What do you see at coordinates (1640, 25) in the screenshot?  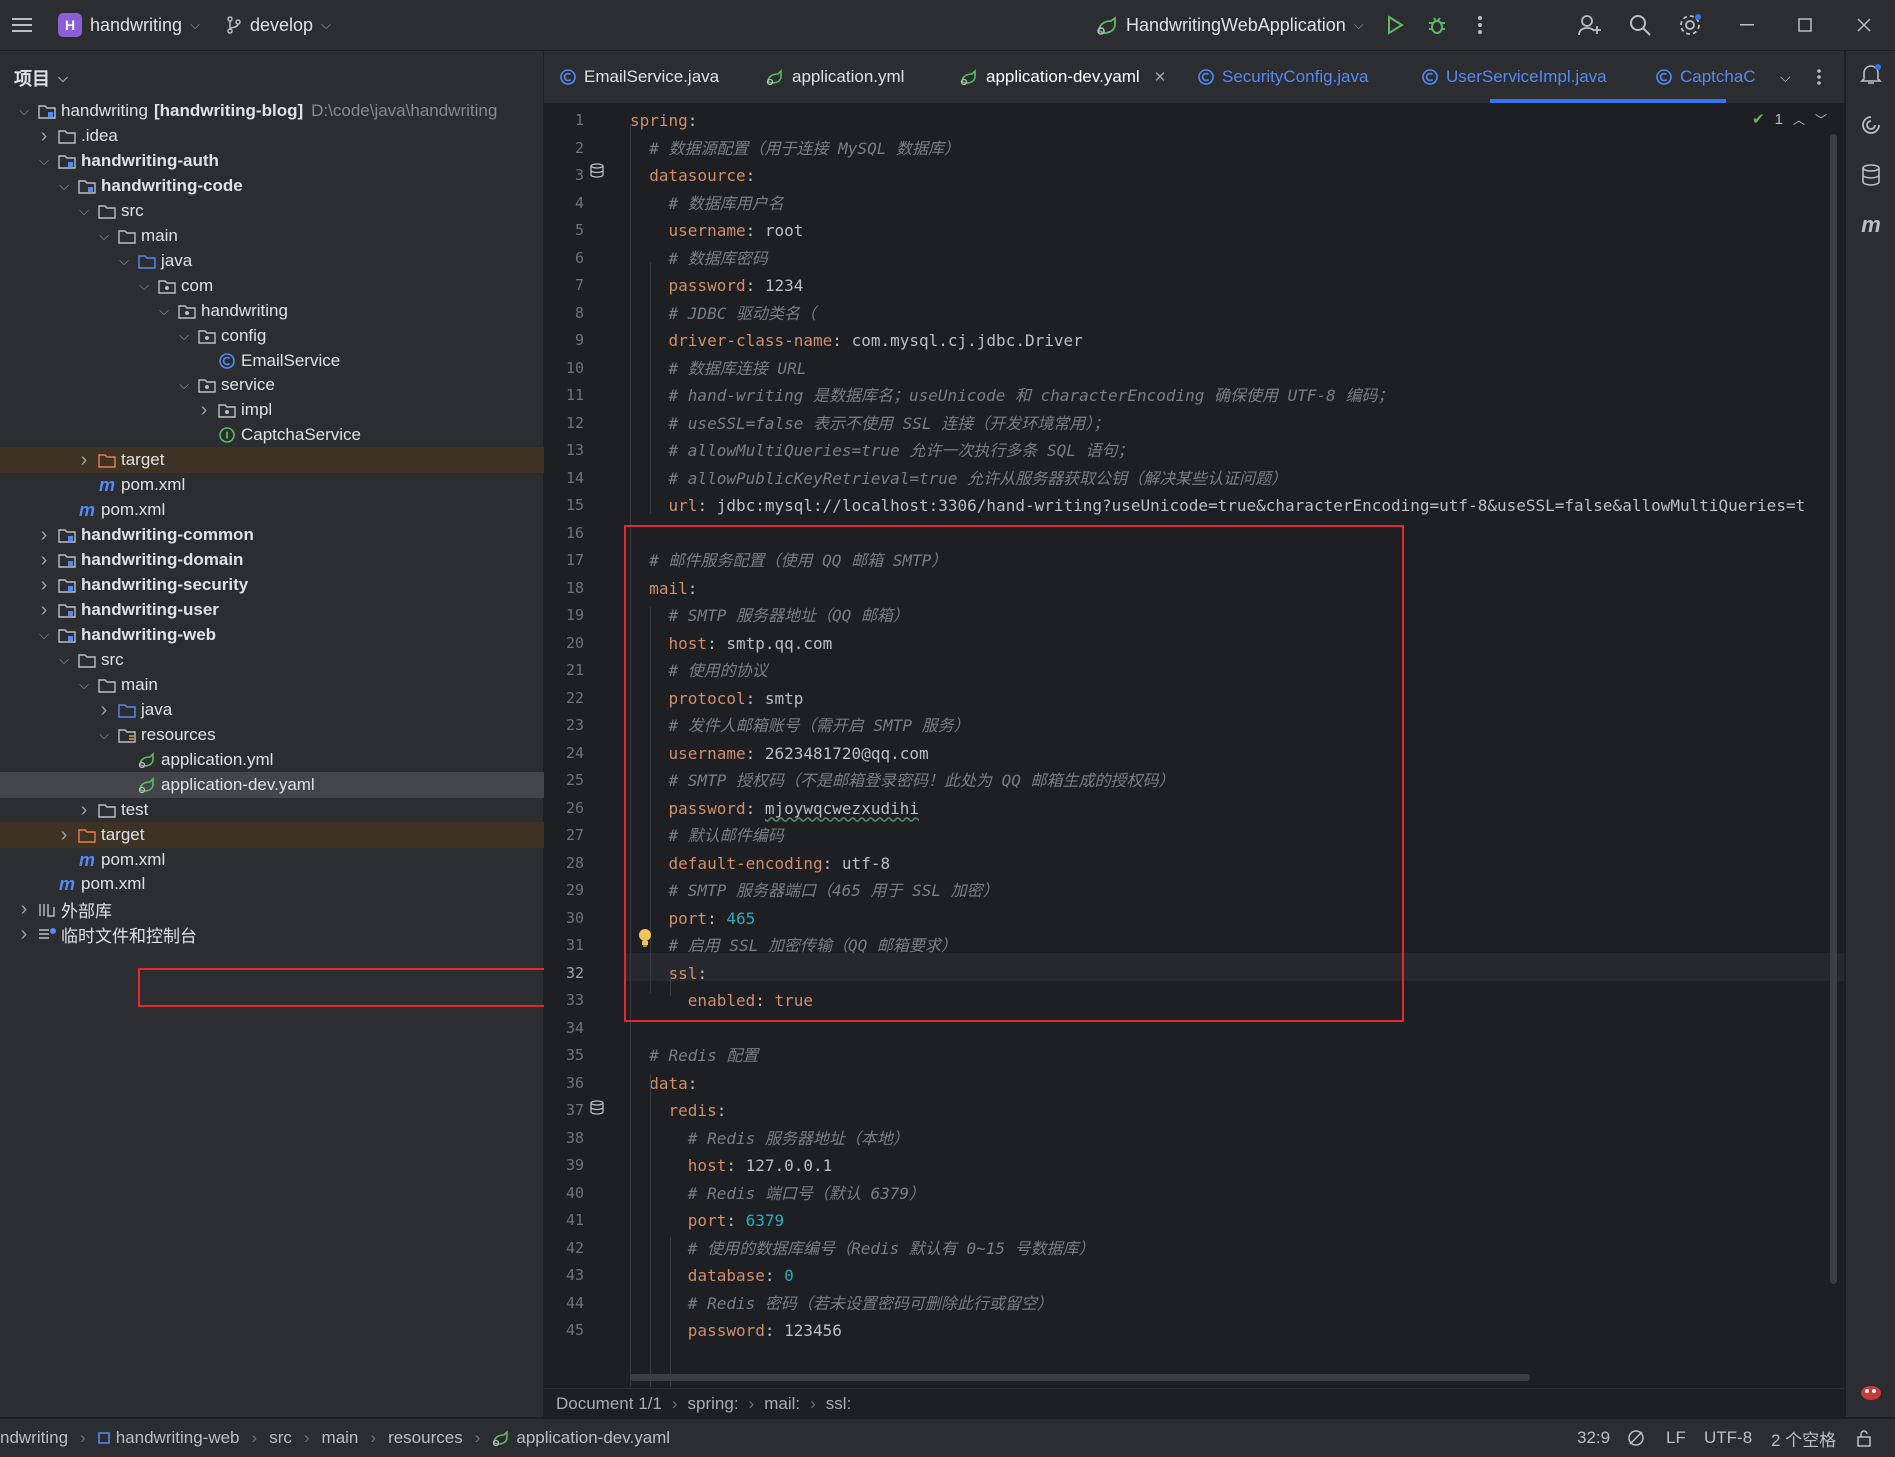 I see `search-icon` at bounding box center [1640, 25].